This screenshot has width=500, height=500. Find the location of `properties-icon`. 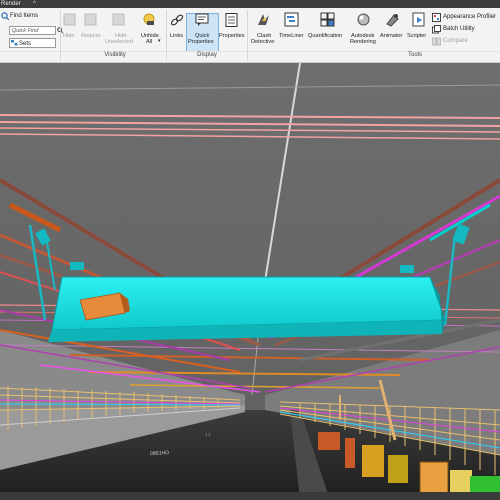

properties-icon is located at coordinates (231, 20).